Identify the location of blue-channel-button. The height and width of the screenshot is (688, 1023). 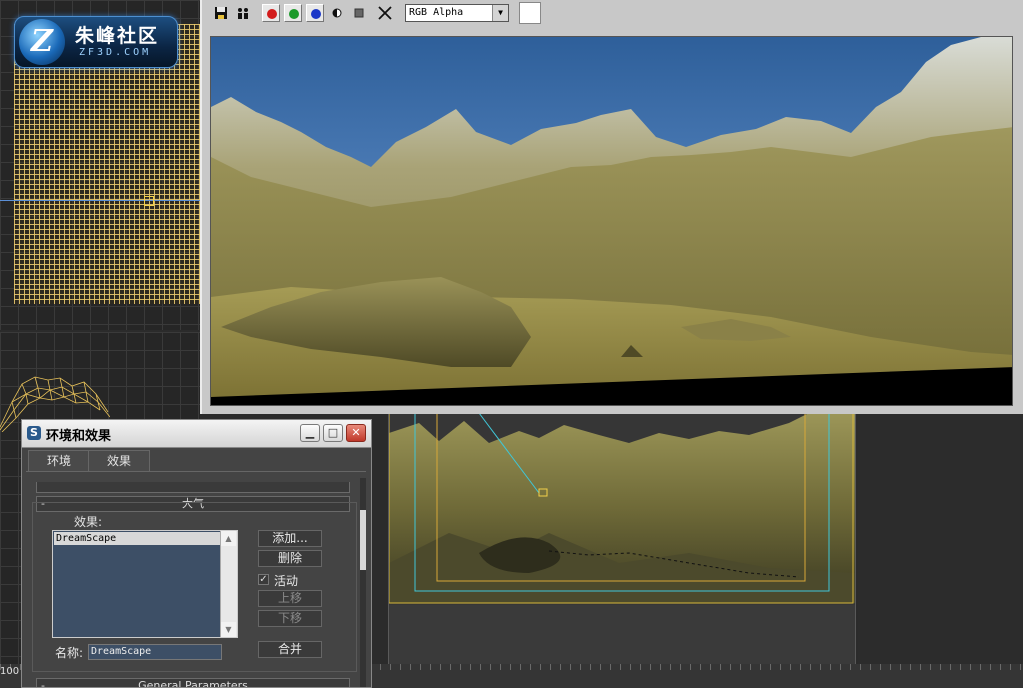
(315, 13).